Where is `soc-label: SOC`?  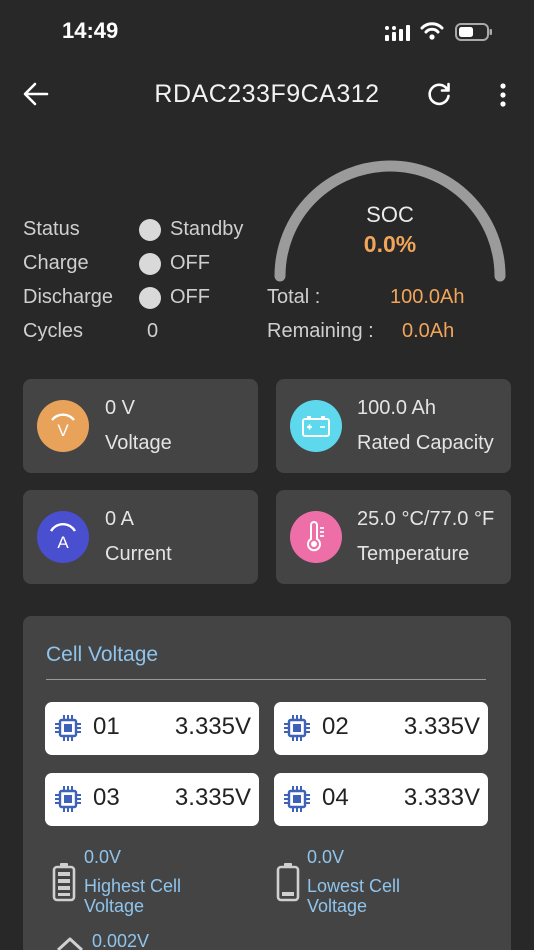
soc-label: SOC is located at coordinates (390, 214).